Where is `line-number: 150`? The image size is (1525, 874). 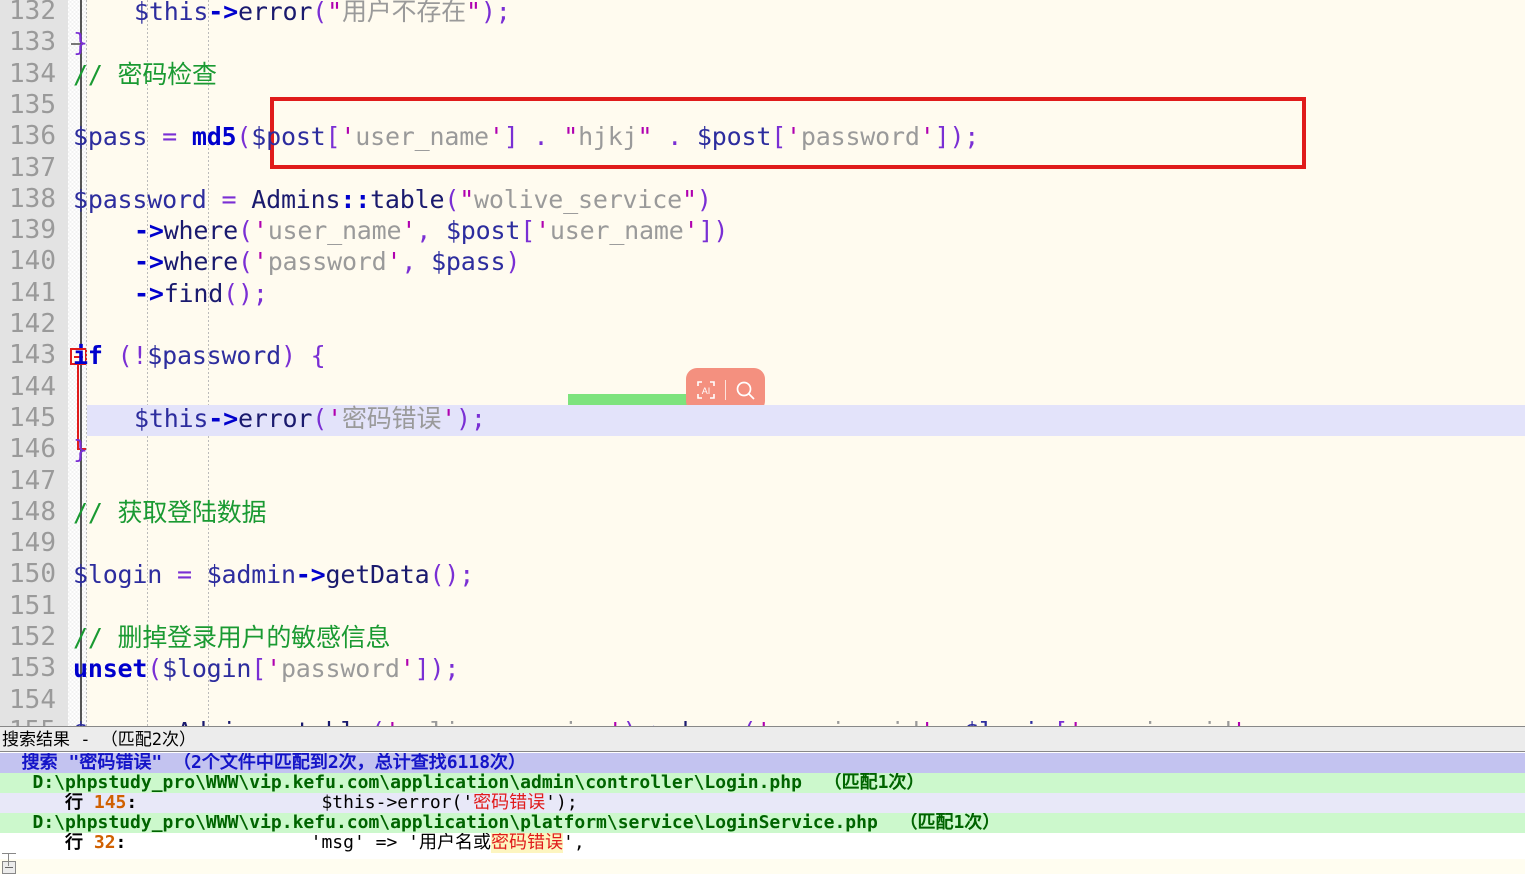
line-number: 150 is located at coordinates (32, 574).